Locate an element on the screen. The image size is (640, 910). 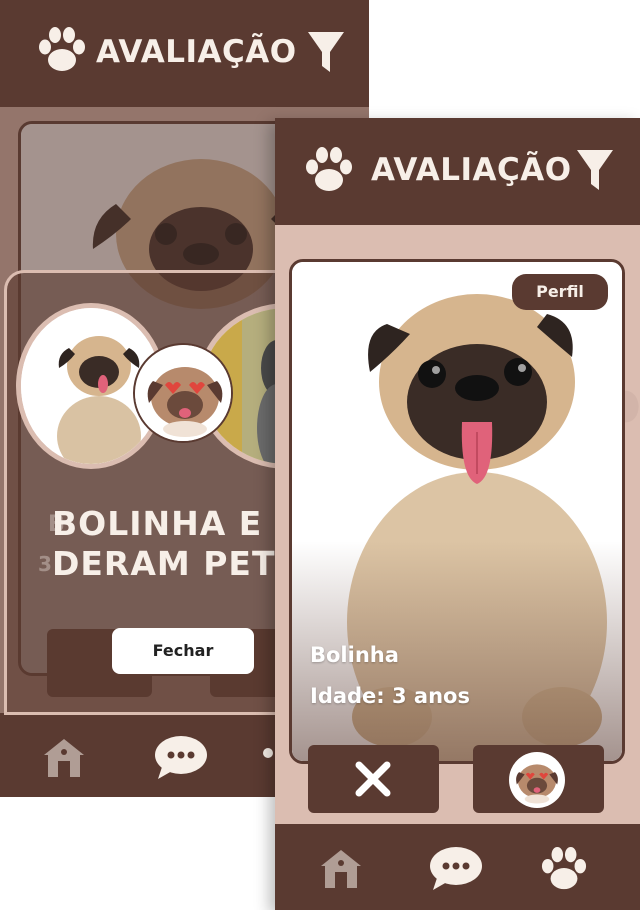
like-button is located at coordinates (538, 779).